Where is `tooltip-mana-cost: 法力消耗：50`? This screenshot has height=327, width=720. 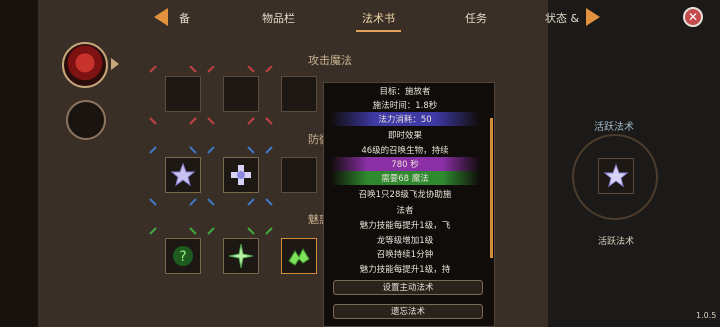
tooltip-mana-cost: 法力消耗：50 is located at coordinates (405, 120).